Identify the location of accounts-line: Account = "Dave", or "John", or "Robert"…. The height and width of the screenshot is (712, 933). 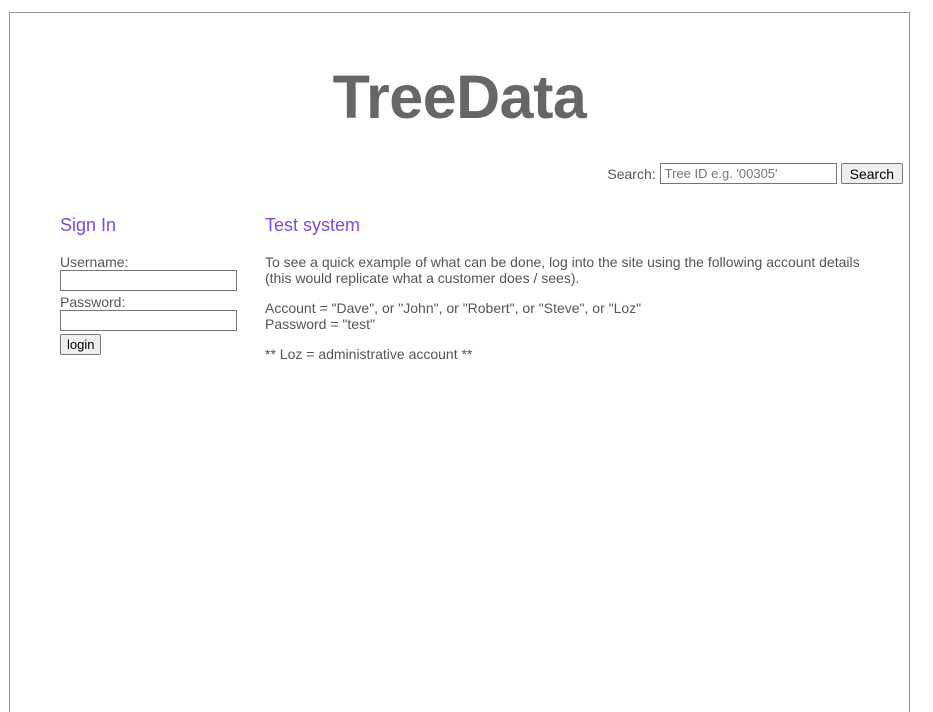
(453, 308).